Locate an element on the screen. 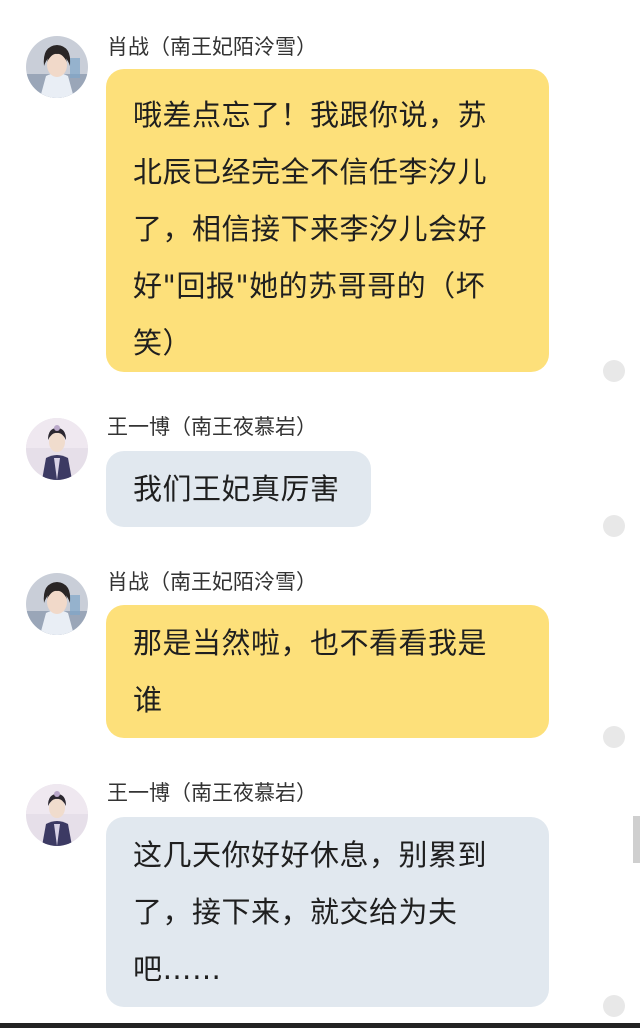 Image resolution: width=640 pixels, height=1028 pixels. message-text-line: 笑） is located at coordinates (163, 343).